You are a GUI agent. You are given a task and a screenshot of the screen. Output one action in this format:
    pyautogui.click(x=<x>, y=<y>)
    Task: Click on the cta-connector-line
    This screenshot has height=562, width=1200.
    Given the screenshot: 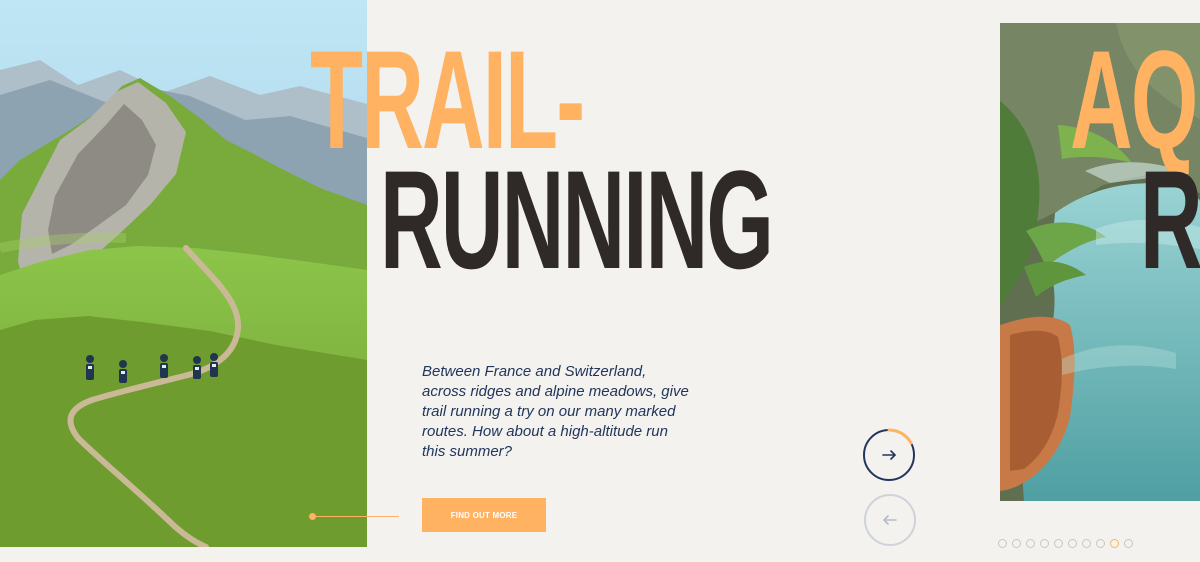 What is the action you would take?
    pyautogui.click(x=356, y=516)
    